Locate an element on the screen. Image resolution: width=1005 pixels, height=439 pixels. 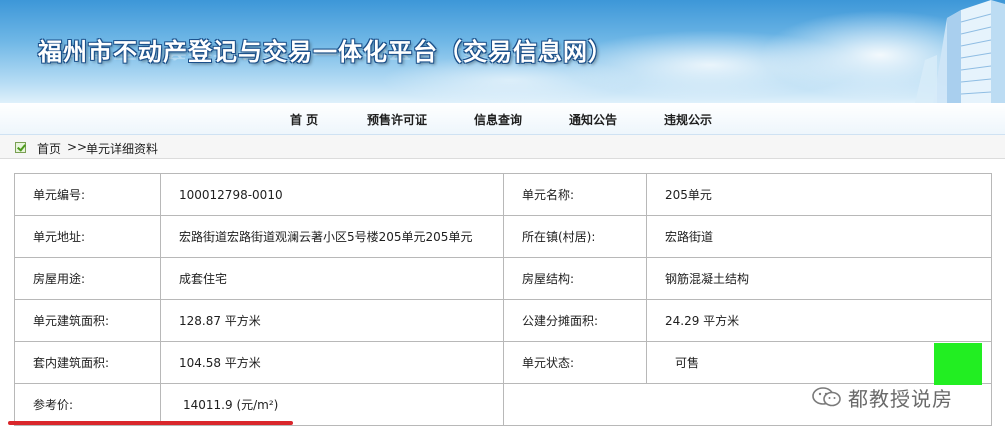
table-row: 单元建筑面积: 128.87 平方米 公建分摊面积: 24.29 平方米 is located at coordinates (503, 320).